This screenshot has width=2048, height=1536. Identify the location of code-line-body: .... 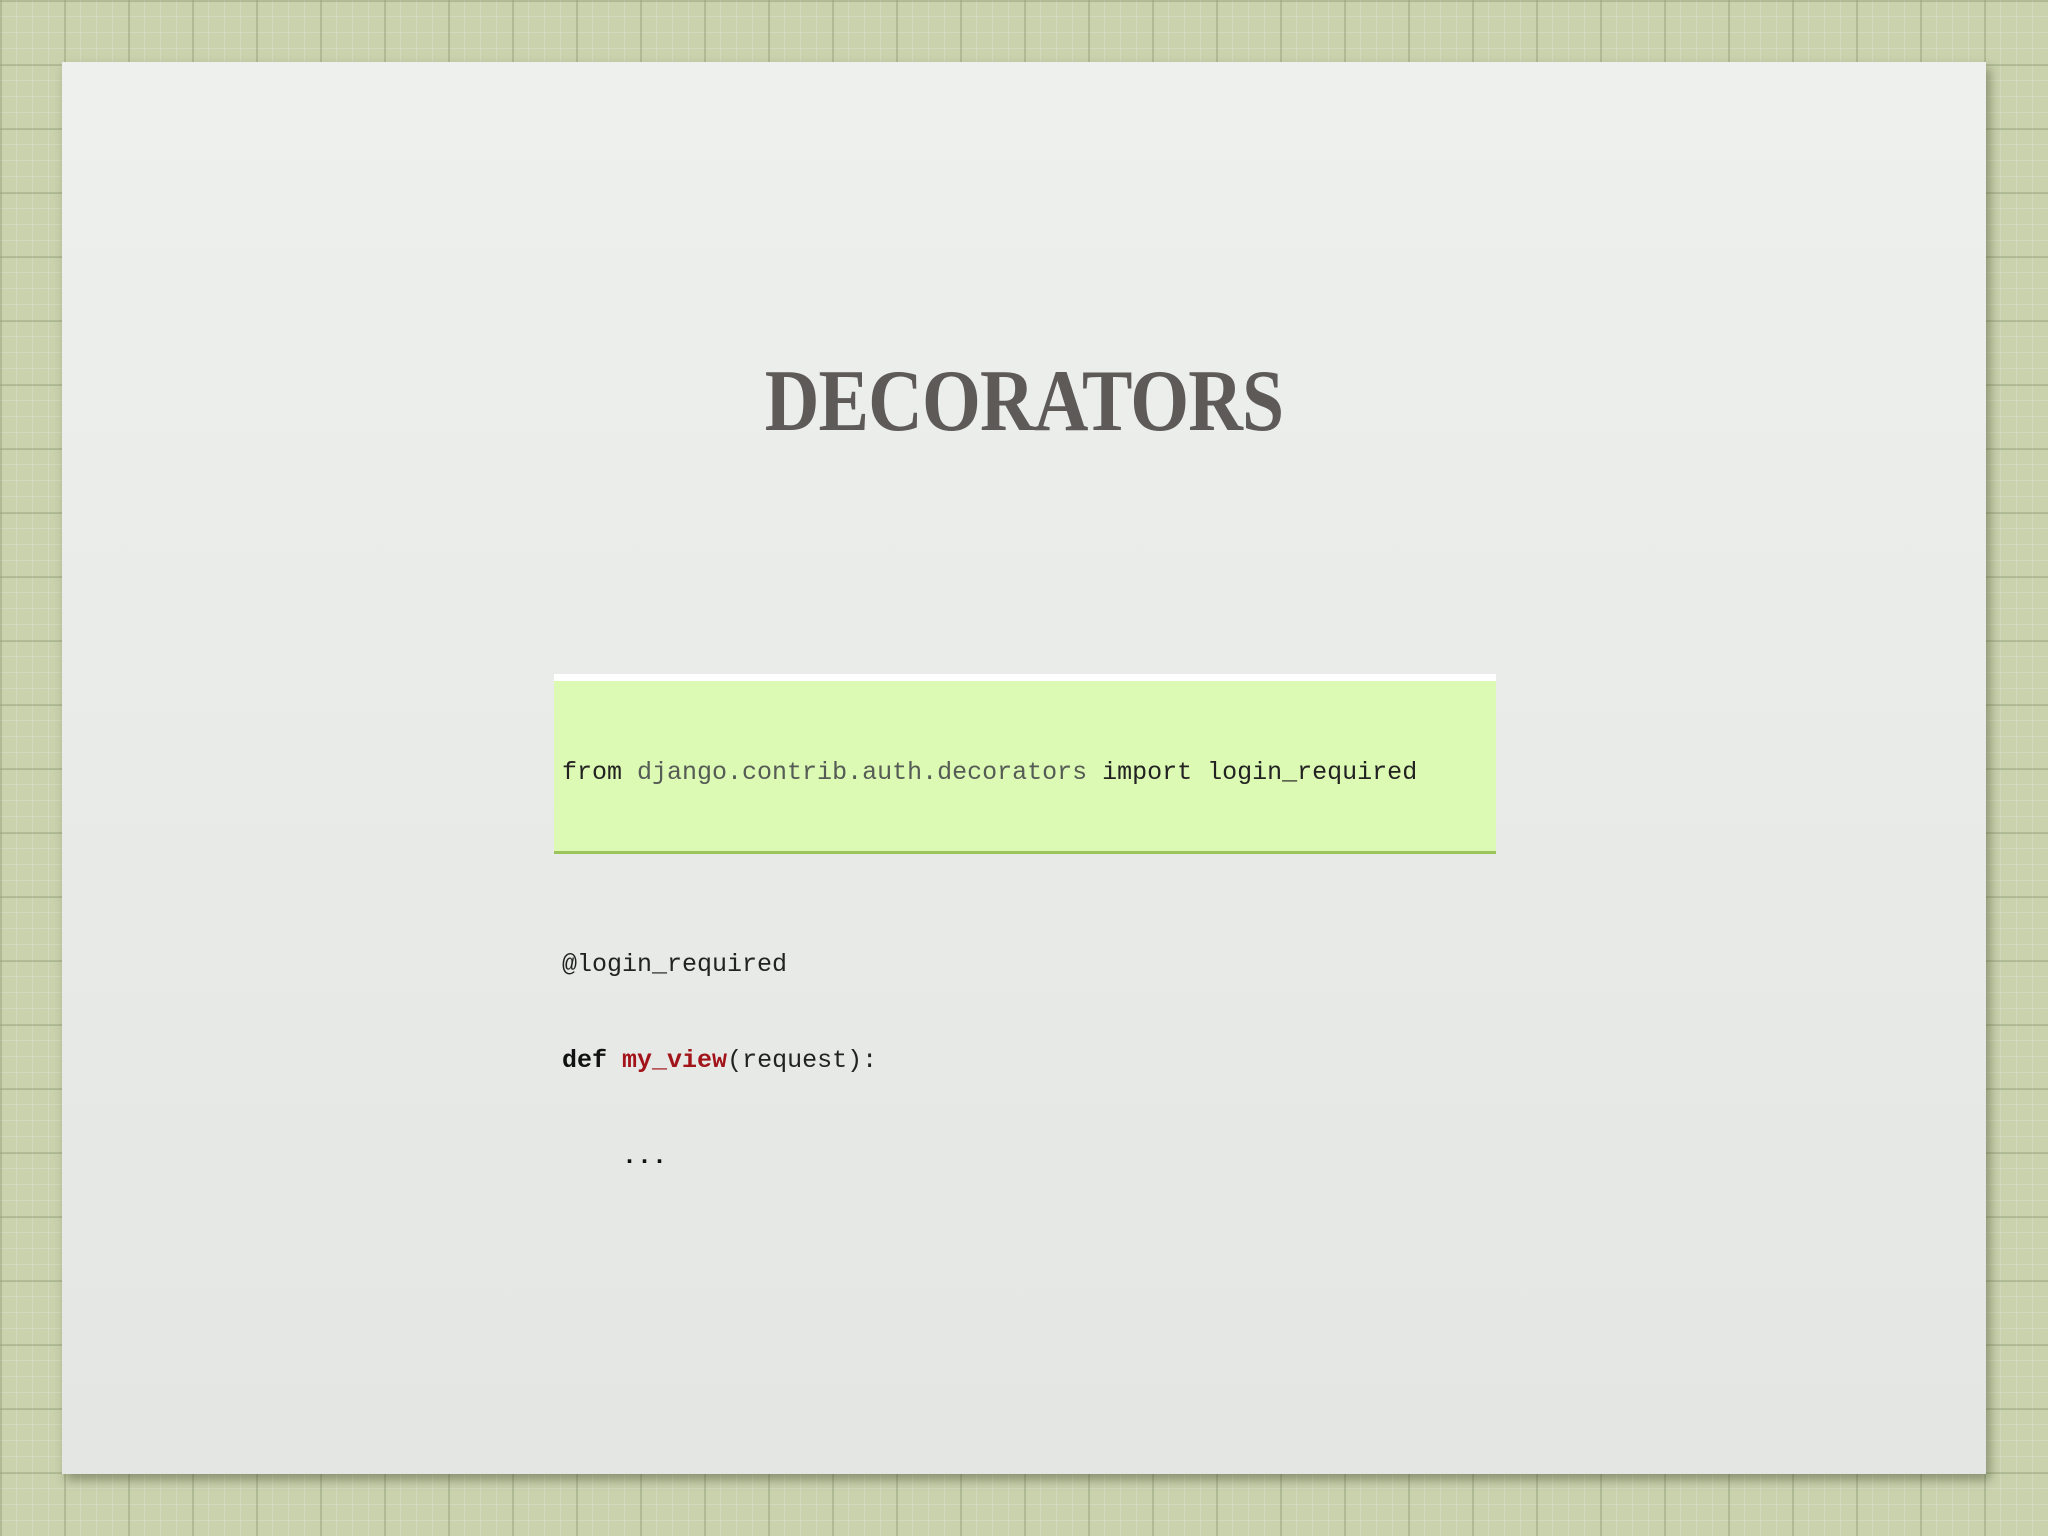
(1029, 1157).